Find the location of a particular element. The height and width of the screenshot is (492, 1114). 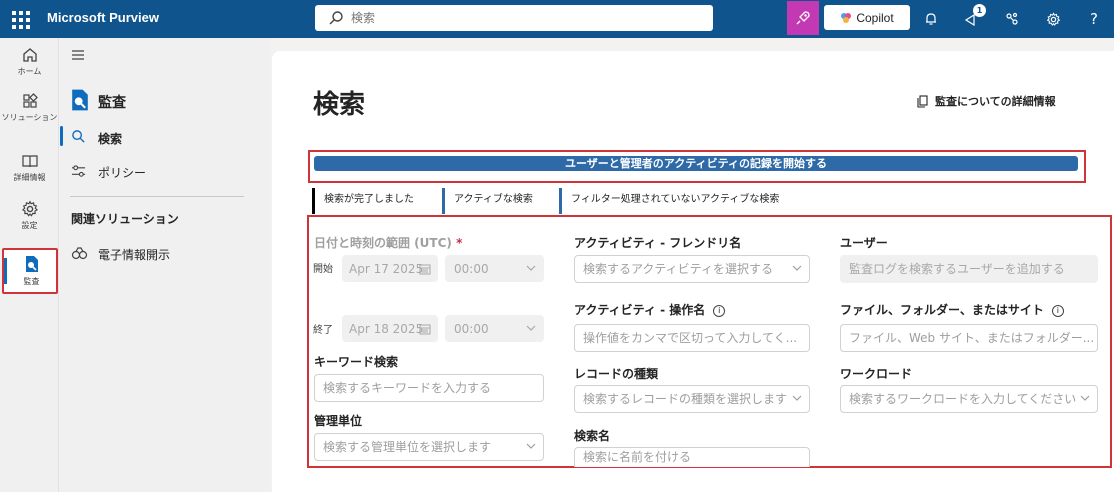

help-button: ? is located at coordinates (1094, 19).